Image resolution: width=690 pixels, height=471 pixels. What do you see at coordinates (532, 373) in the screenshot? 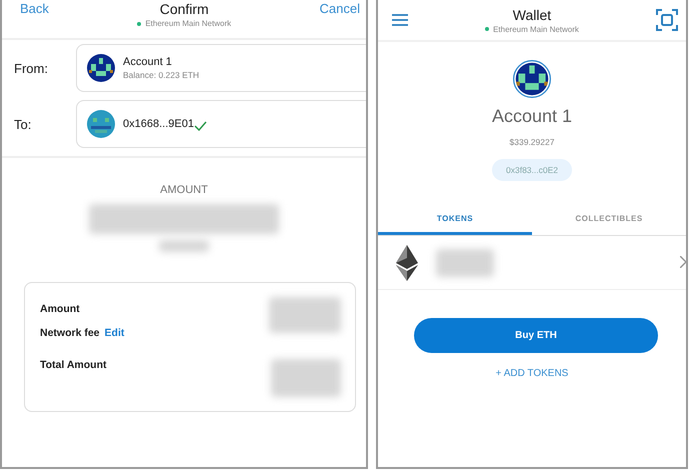
I see `add-tokens-button: + ADD TOKENS` at bounding box center [532, 373].